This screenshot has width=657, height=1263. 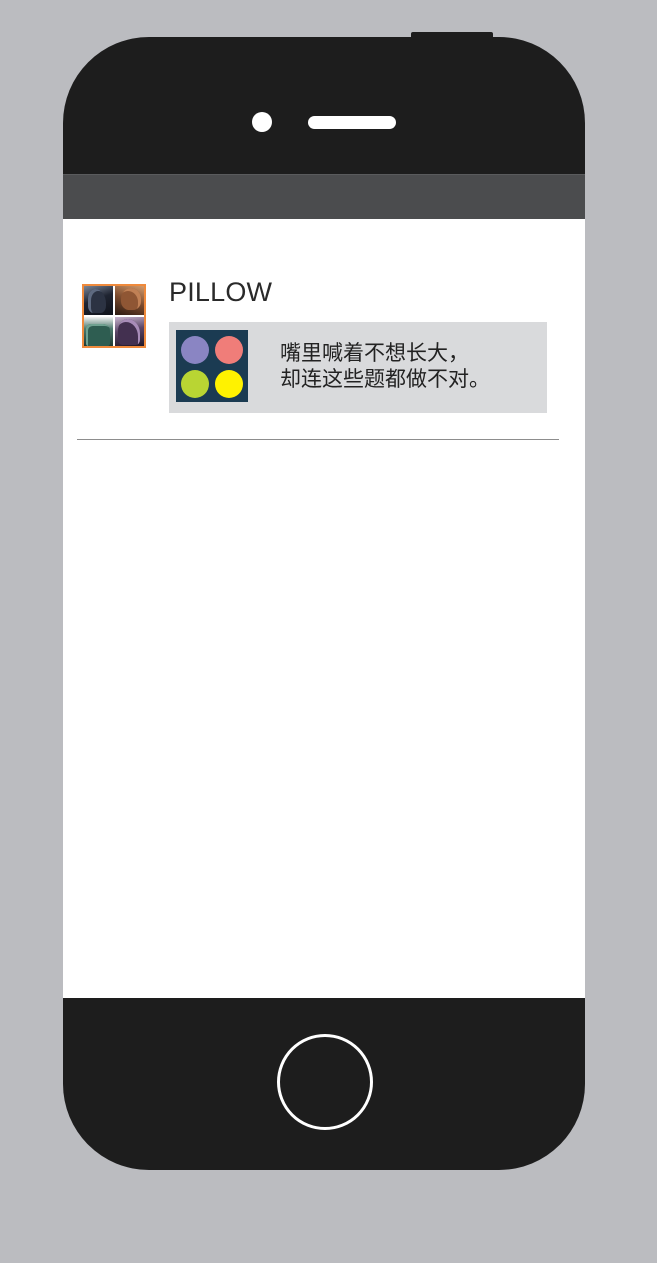 I want to click on yellow-dot, so click(x=229, y=384).